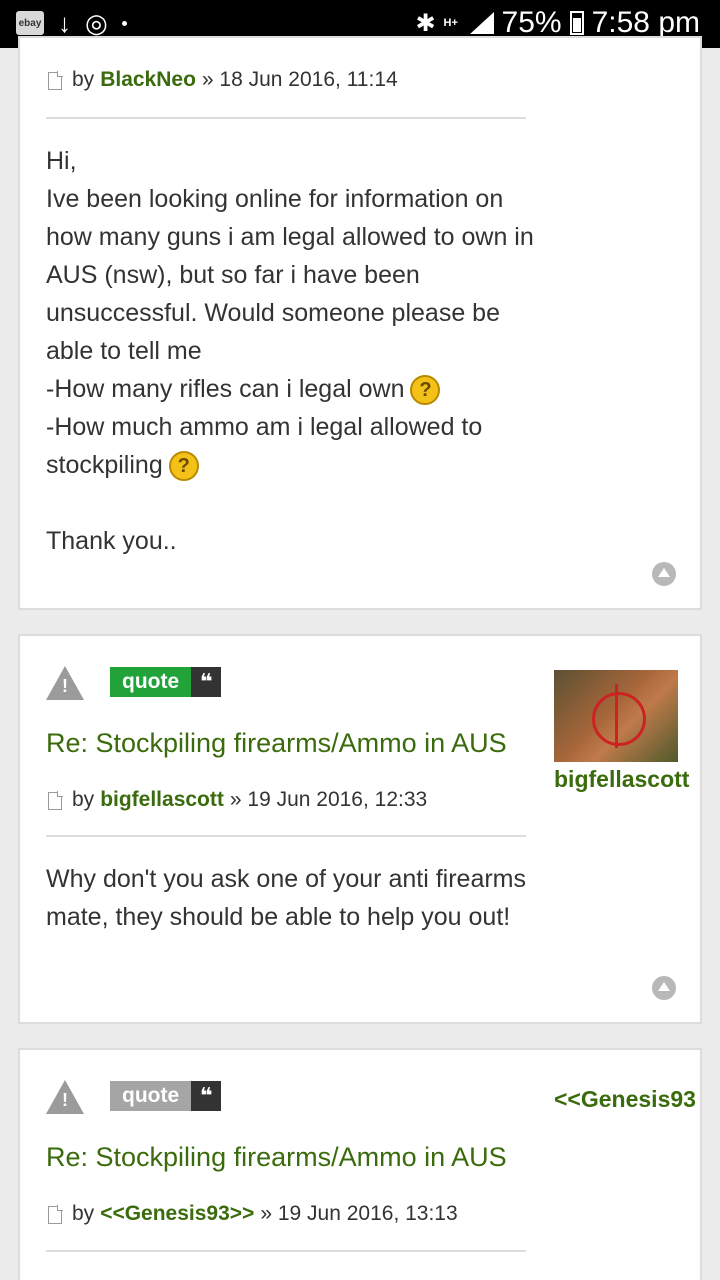  Describe the element at coordinates (291, 389) in the screenshot. I see `post-line: -How many rifles can i legal own?` at that location.